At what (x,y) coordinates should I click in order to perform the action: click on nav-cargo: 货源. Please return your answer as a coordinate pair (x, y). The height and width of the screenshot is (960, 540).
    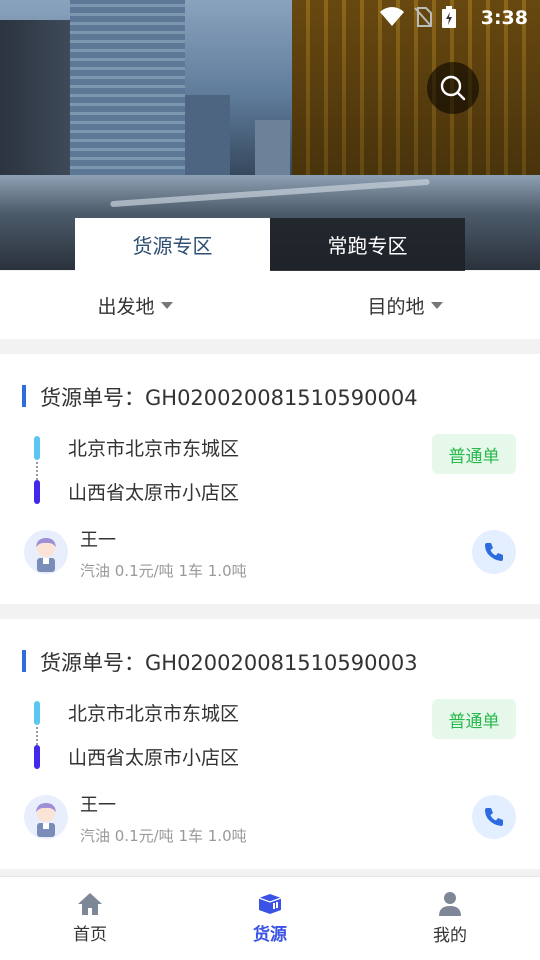
    Looking at the image, I should click on (270, 918).